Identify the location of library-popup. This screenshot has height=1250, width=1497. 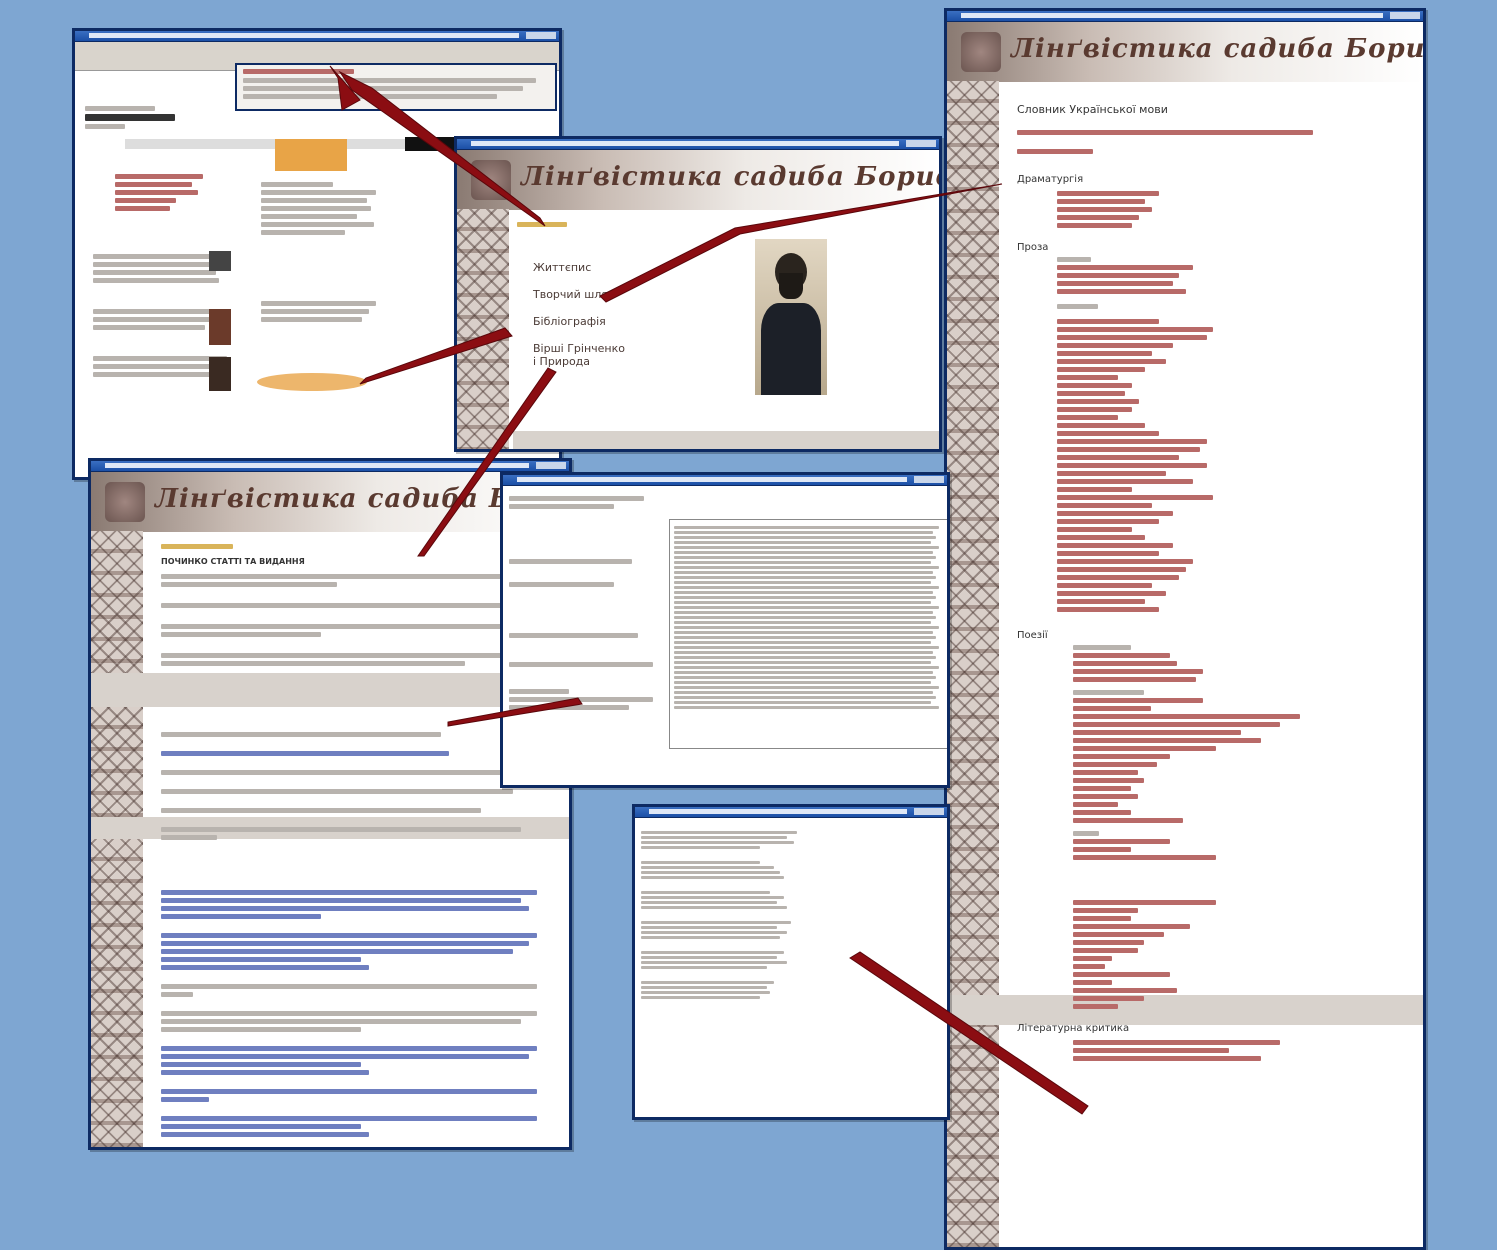
(396, 87).